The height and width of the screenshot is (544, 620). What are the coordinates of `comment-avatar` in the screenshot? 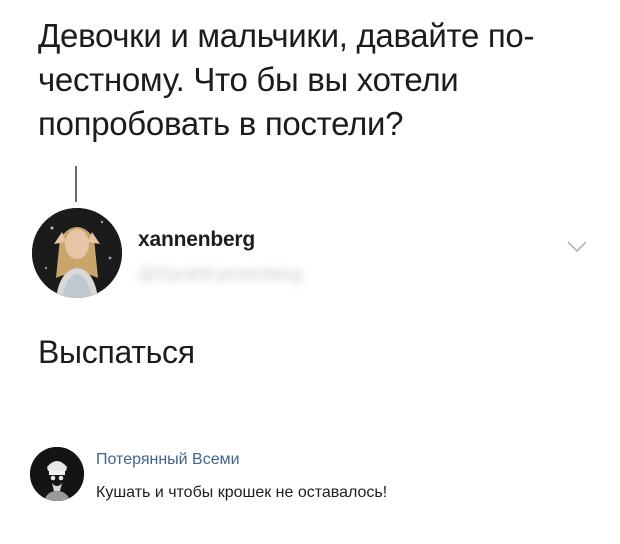 It's located at (57, 474).